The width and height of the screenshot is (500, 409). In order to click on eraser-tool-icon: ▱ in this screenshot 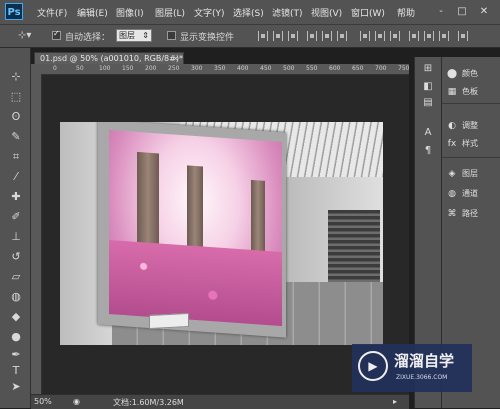, I will do `click(16, 277)`.